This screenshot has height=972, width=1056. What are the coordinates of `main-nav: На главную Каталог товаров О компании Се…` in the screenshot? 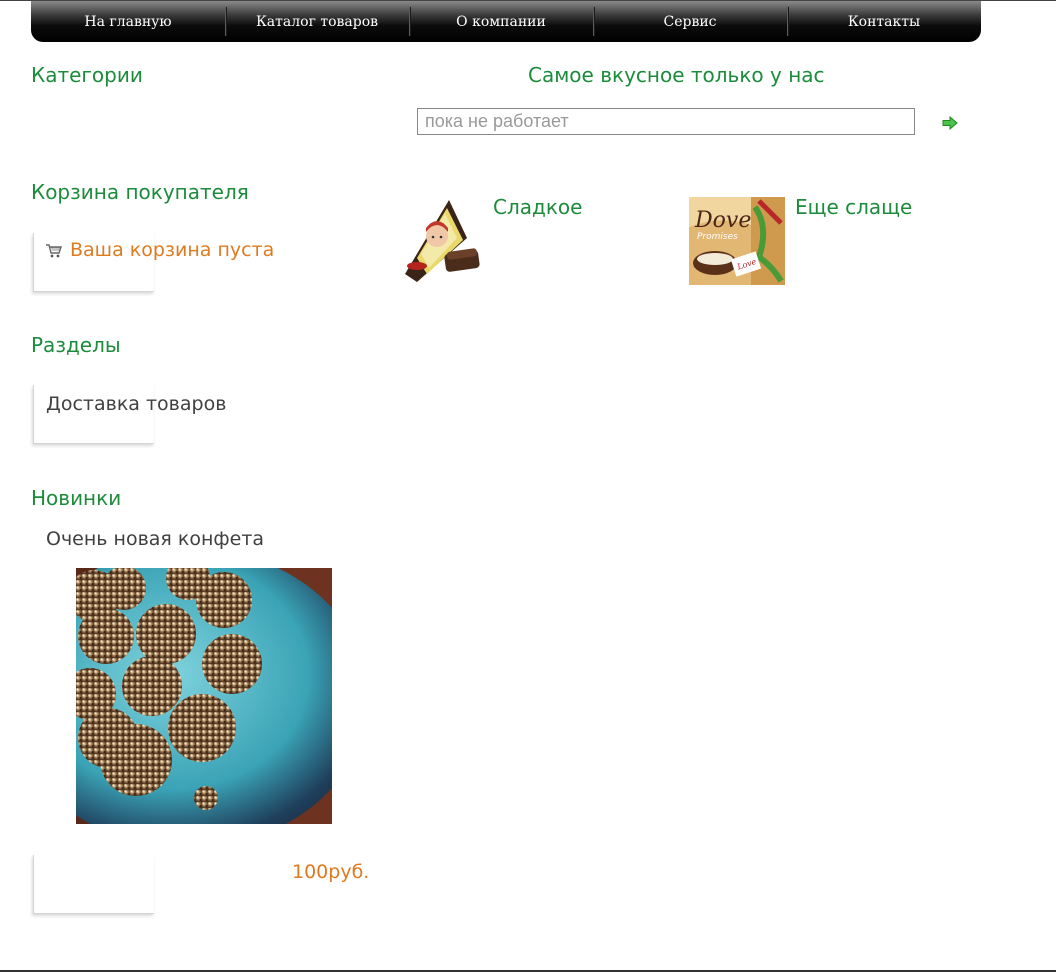 It's located at (506, 21).